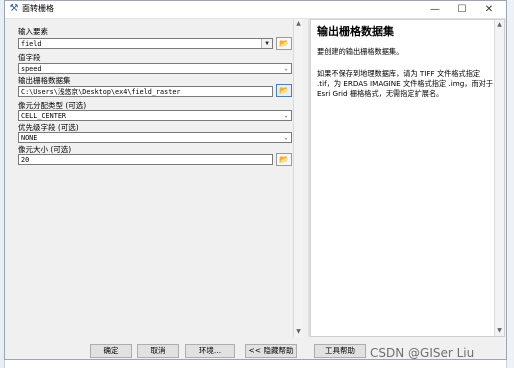  What do you see at coordinates (510, 184) in the screenshot?
I see `background-right-strip` at bounding box center [510, 184].